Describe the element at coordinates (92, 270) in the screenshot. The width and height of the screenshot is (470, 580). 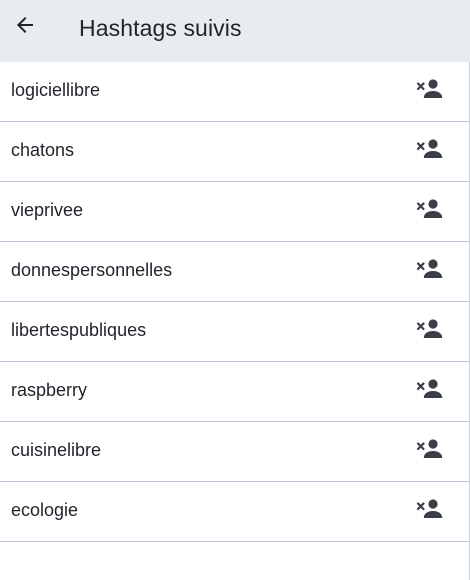
I see `hashtag-label: donnespersonnelles` at that location.